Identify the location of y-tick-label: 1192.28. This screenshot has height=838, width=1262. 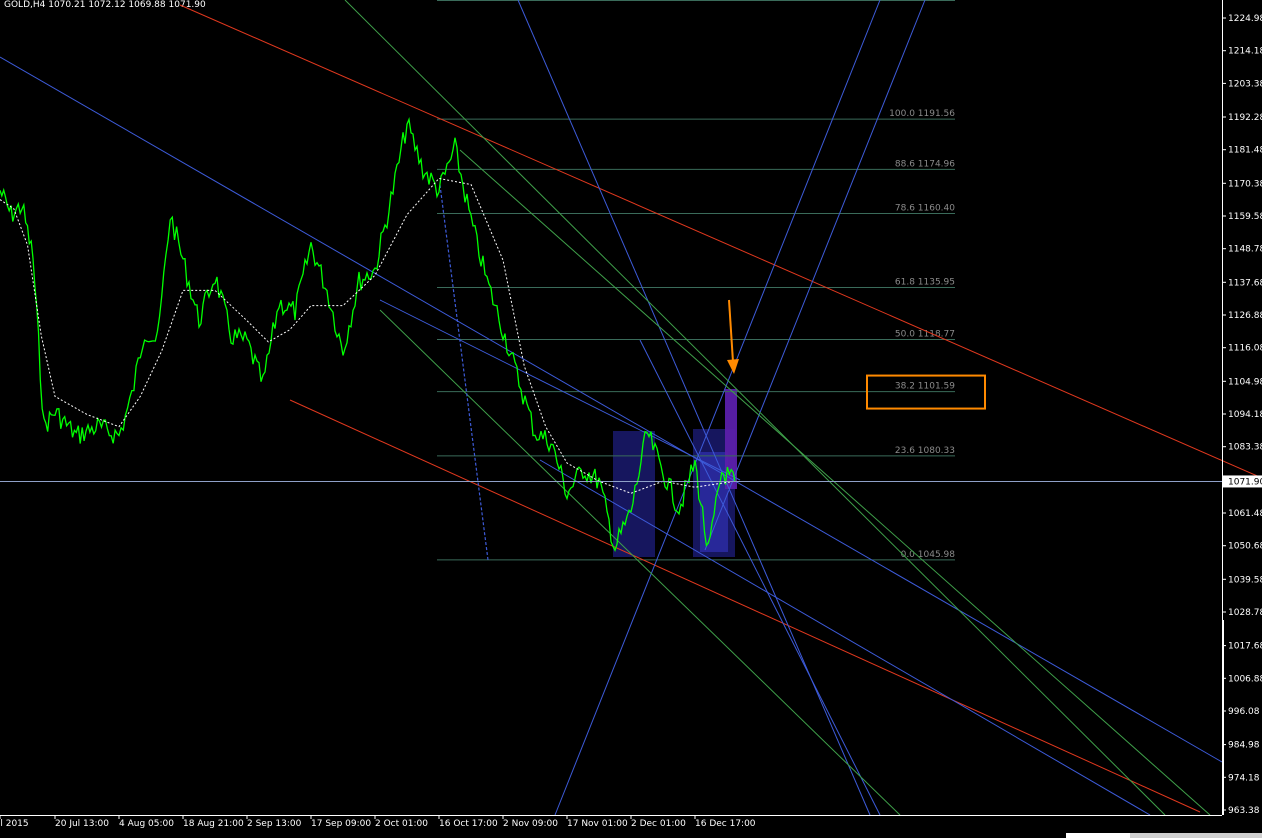
(1245, 118).